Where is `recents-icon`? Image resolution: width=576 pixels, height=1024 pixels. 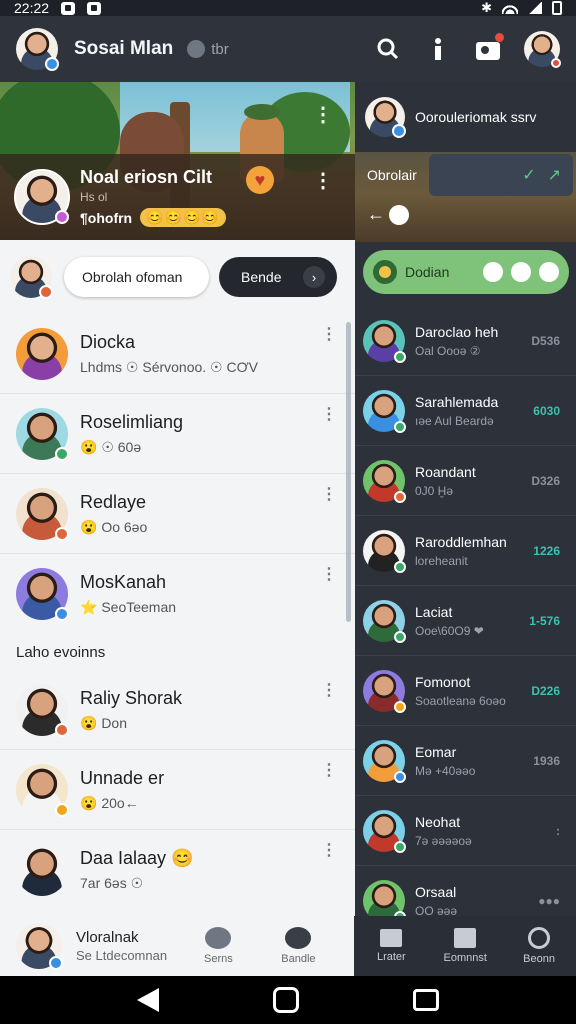
recents-icon is located at coordinates (426, 1000).